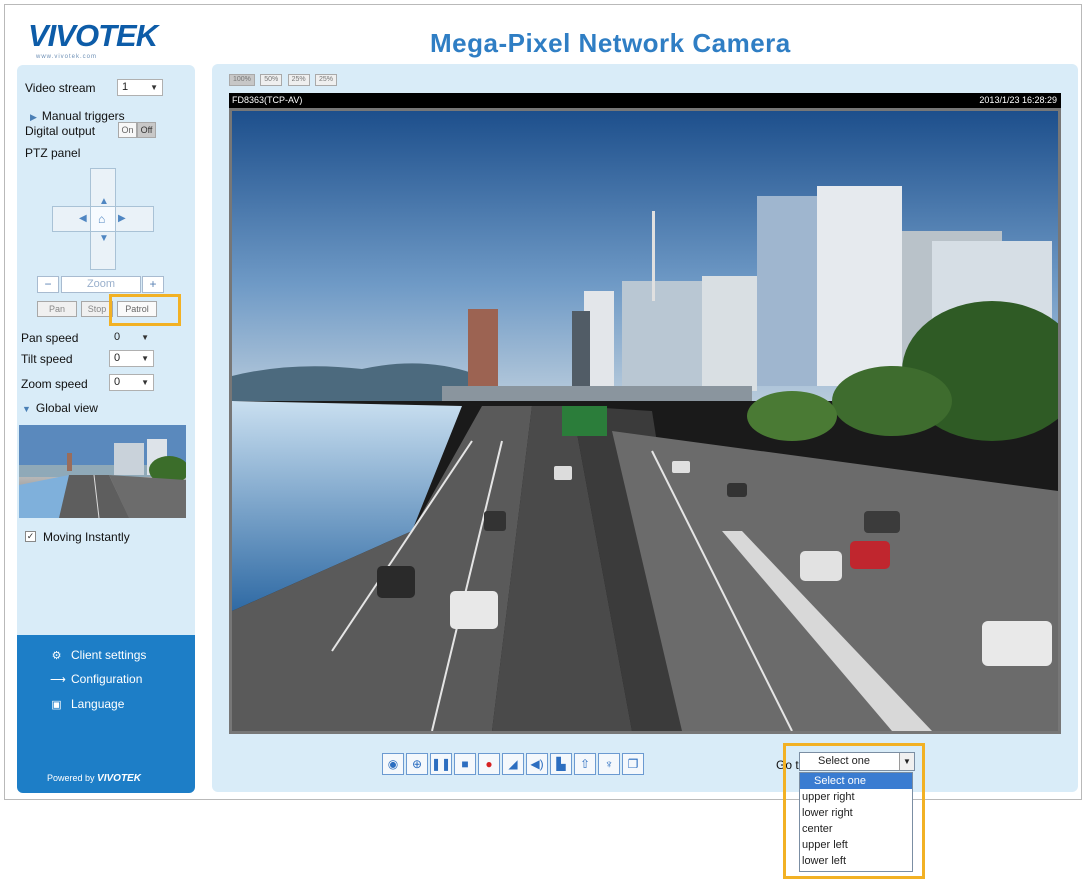 The image size is (1085, 881). I want to click on language-link: ▣ Language, so click(87, 704).